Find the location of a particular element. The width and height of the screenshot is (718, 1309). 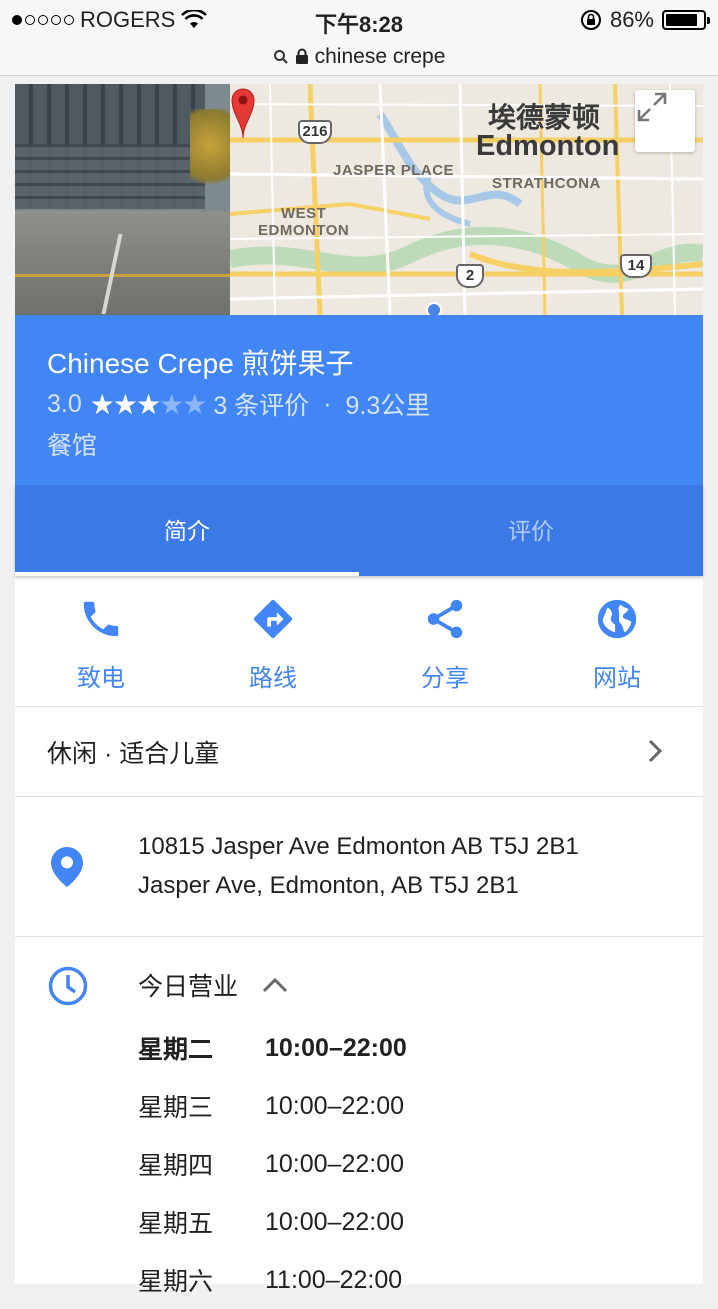

globe-icon is located at coordinates (617, 619).